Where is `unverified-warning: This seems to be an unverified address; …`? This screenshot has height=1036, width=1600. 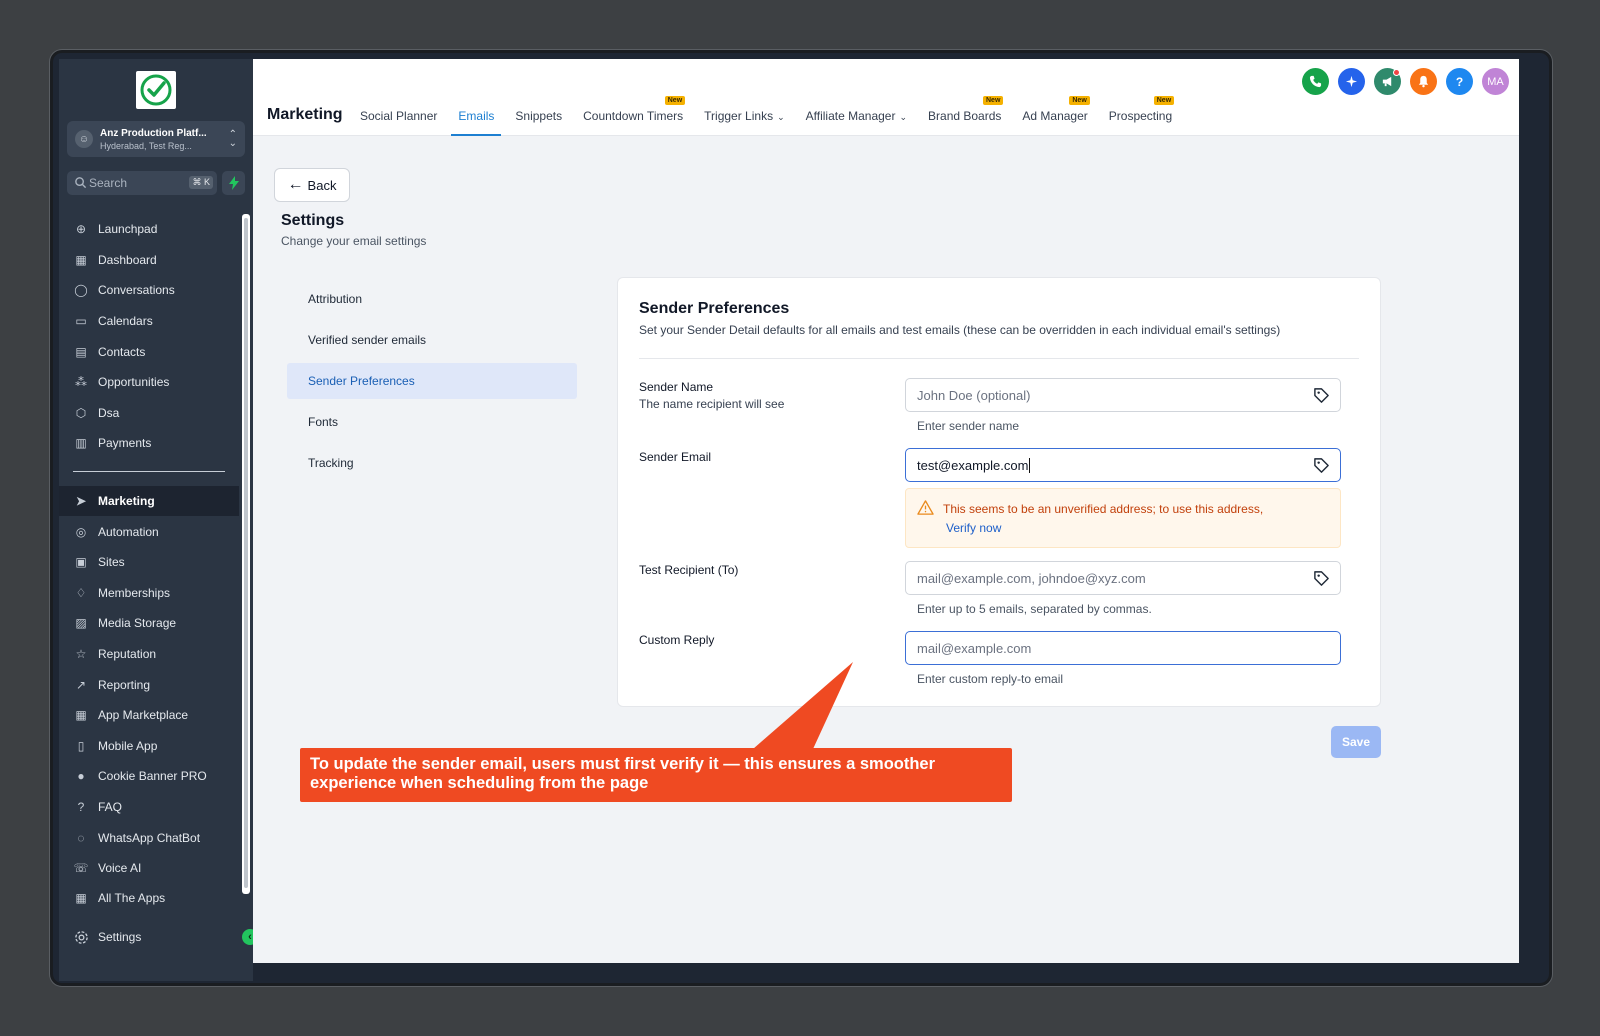
unverified-warning: This seems to be an unverified address; … is located at coordinates (1123, 518).